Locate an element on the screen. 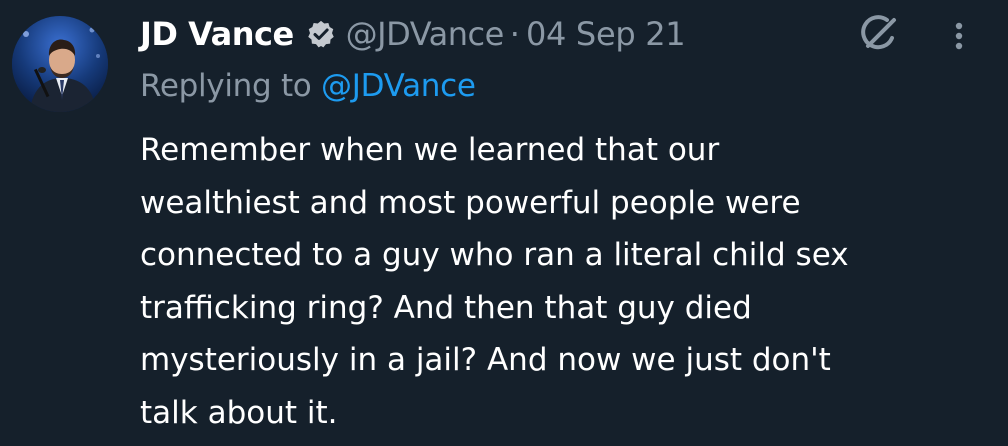 The height and width of the screenshot is (446, 1008). grok-icon is located at coordinates (879, 33).